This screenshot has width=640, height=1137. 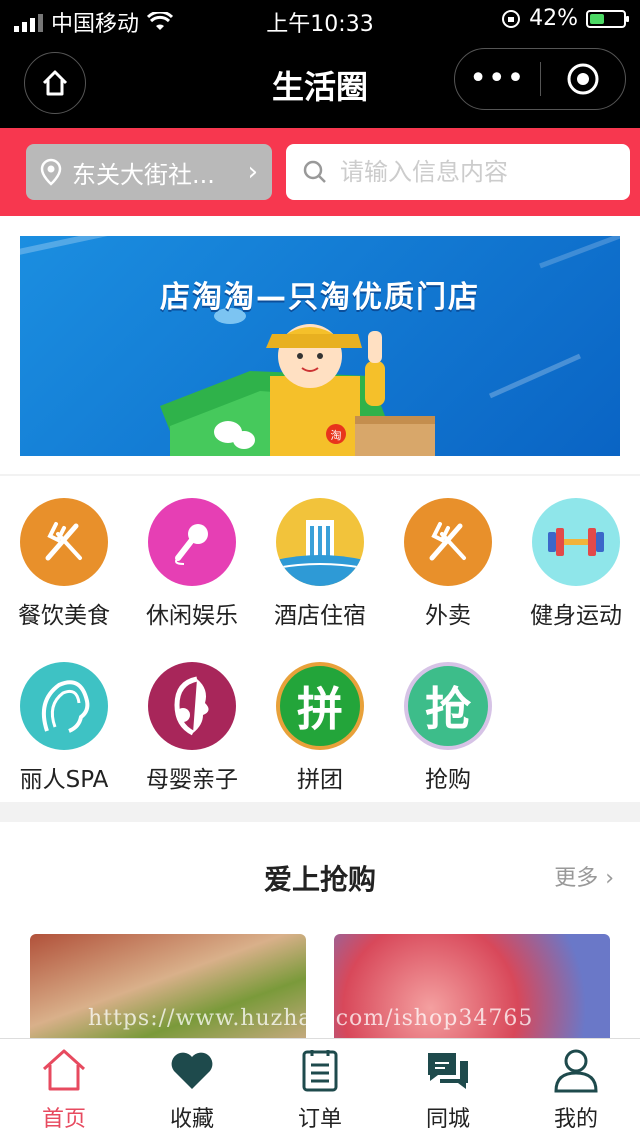 I want to click on watermark-text: https://www.huzhan.com/ishop34765, so click(x=311, y=1018).